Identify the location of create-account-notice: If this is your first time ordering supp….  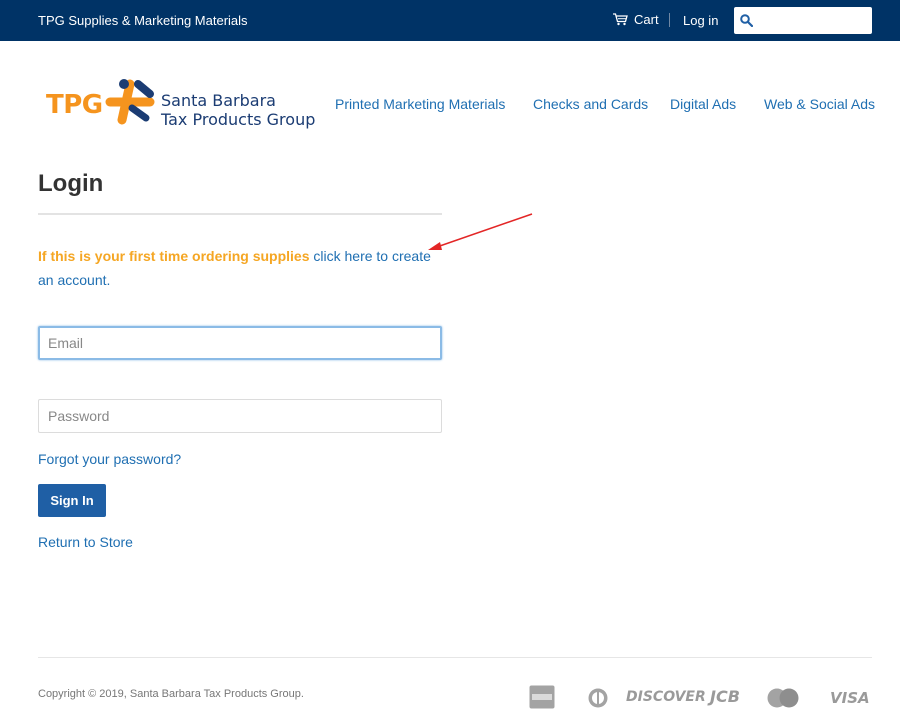
(243, 268).